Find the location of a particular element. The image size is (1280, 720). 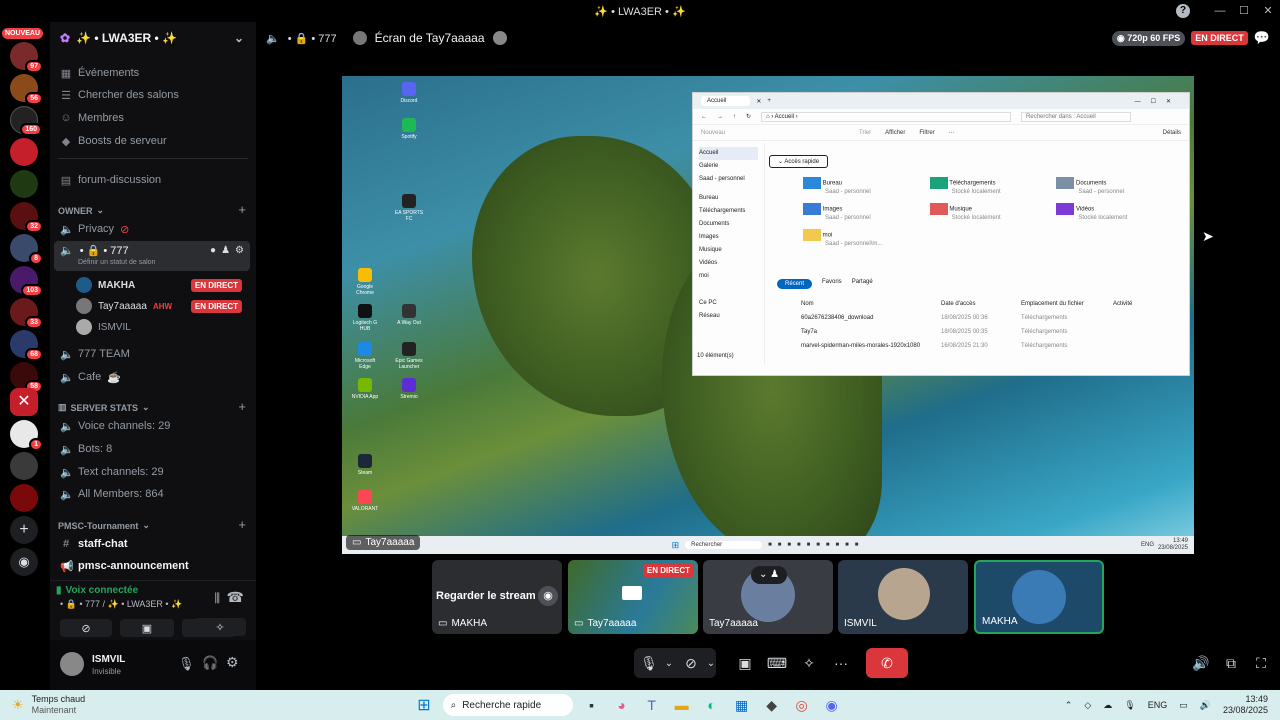

server-icon: ✕ is located at coordinates (24, 402).